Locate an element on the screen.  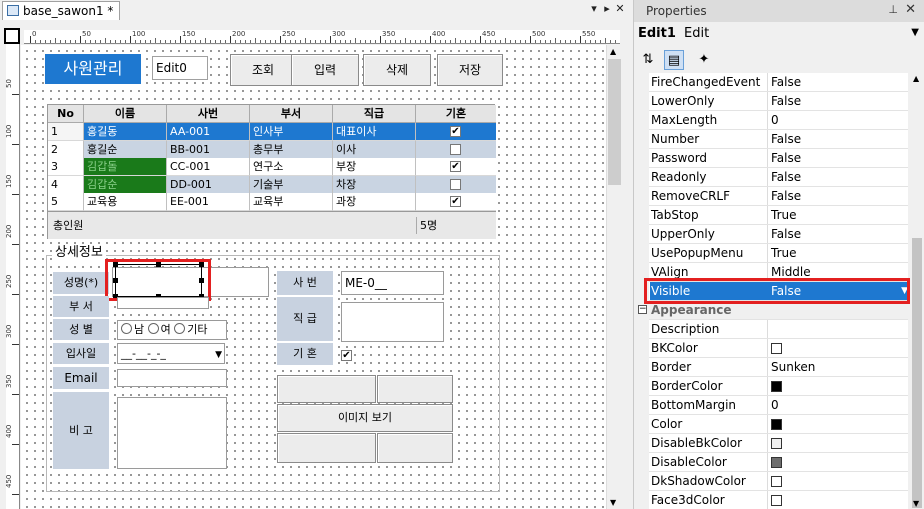
grid-cell-name: 교육용 is located at coordinates (125, 202).